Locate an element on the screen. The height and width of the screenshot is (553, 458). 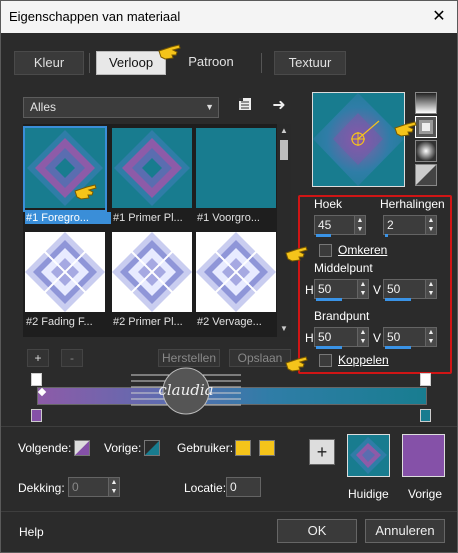
repeats-value: 2 is located at coordinates (390, 225).